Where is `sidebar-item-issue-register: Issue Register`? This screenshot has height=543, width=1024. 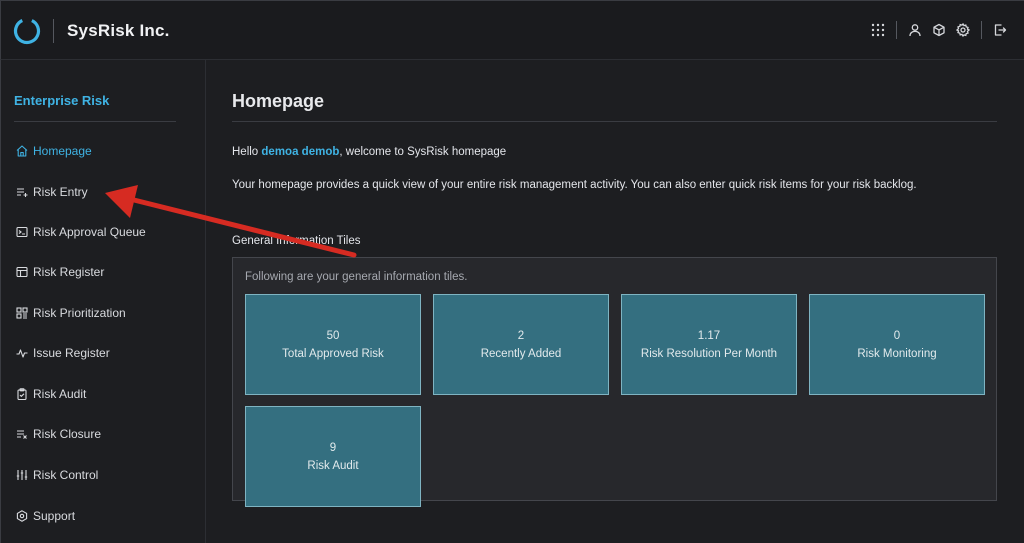 sidebar-item-issue-register: Issue Register is located at coordinates (62, 353).